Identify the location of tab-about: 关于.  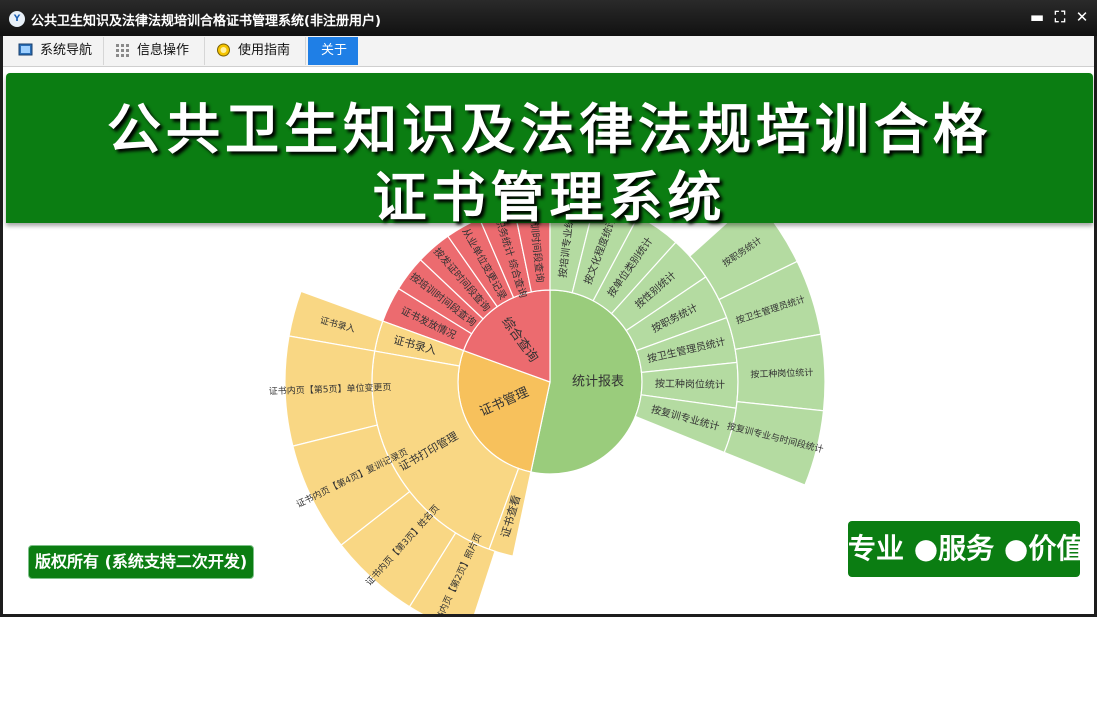
(333, 51).